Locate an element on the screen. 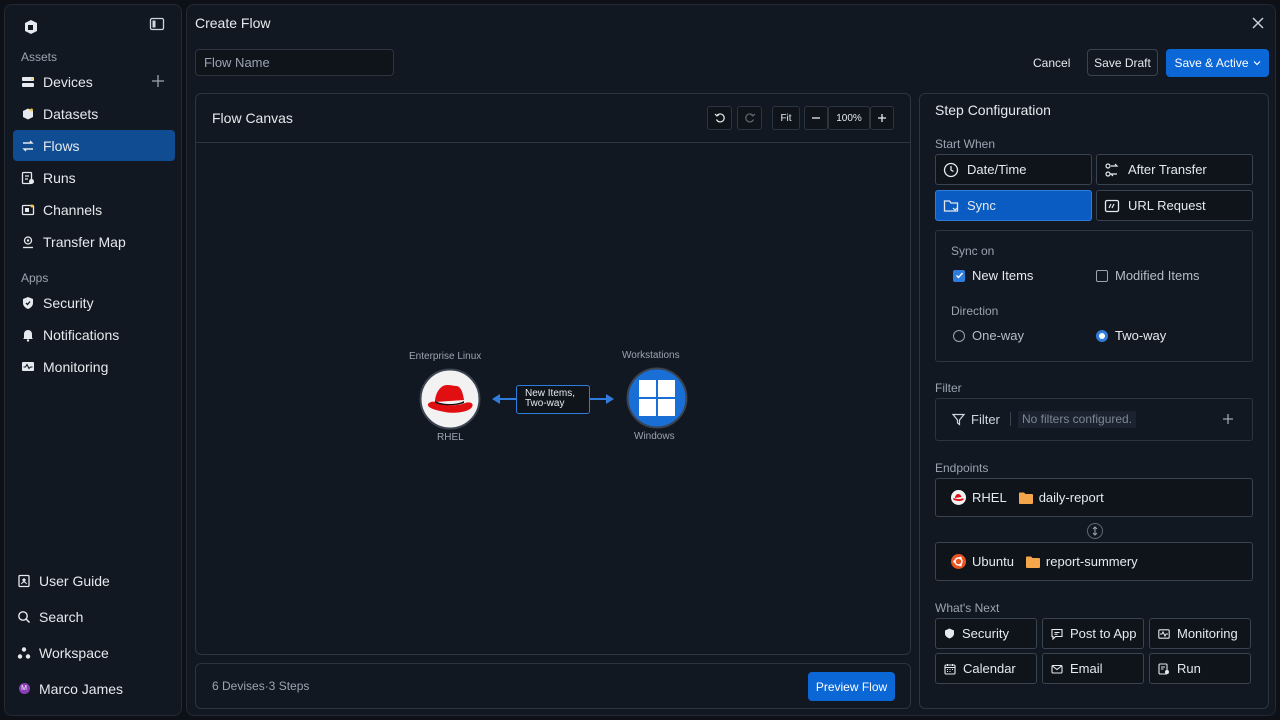 The image size is (1280, 720). chevron-down-icon is located at coordinates (1257, 63).